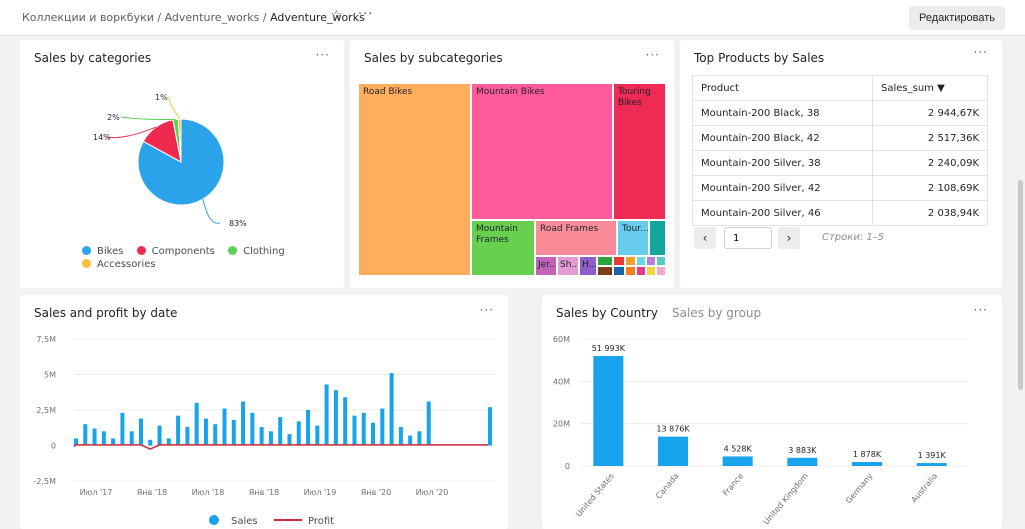 The width and height of the screenshot is (1025, 529). What do you see at coordinates (336, 16) in the screenshot?
I see `star-icon: ☆` at bounding box center [336, 16].